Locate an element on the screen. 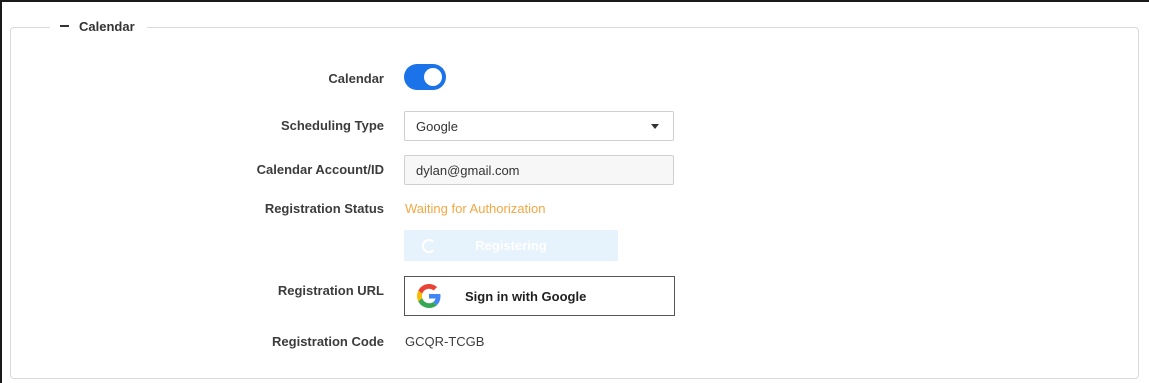 The width and height of the screenshot is (1149, 383). registration-status-value: Waiting for Authorization is located at coordinates (475, 208).